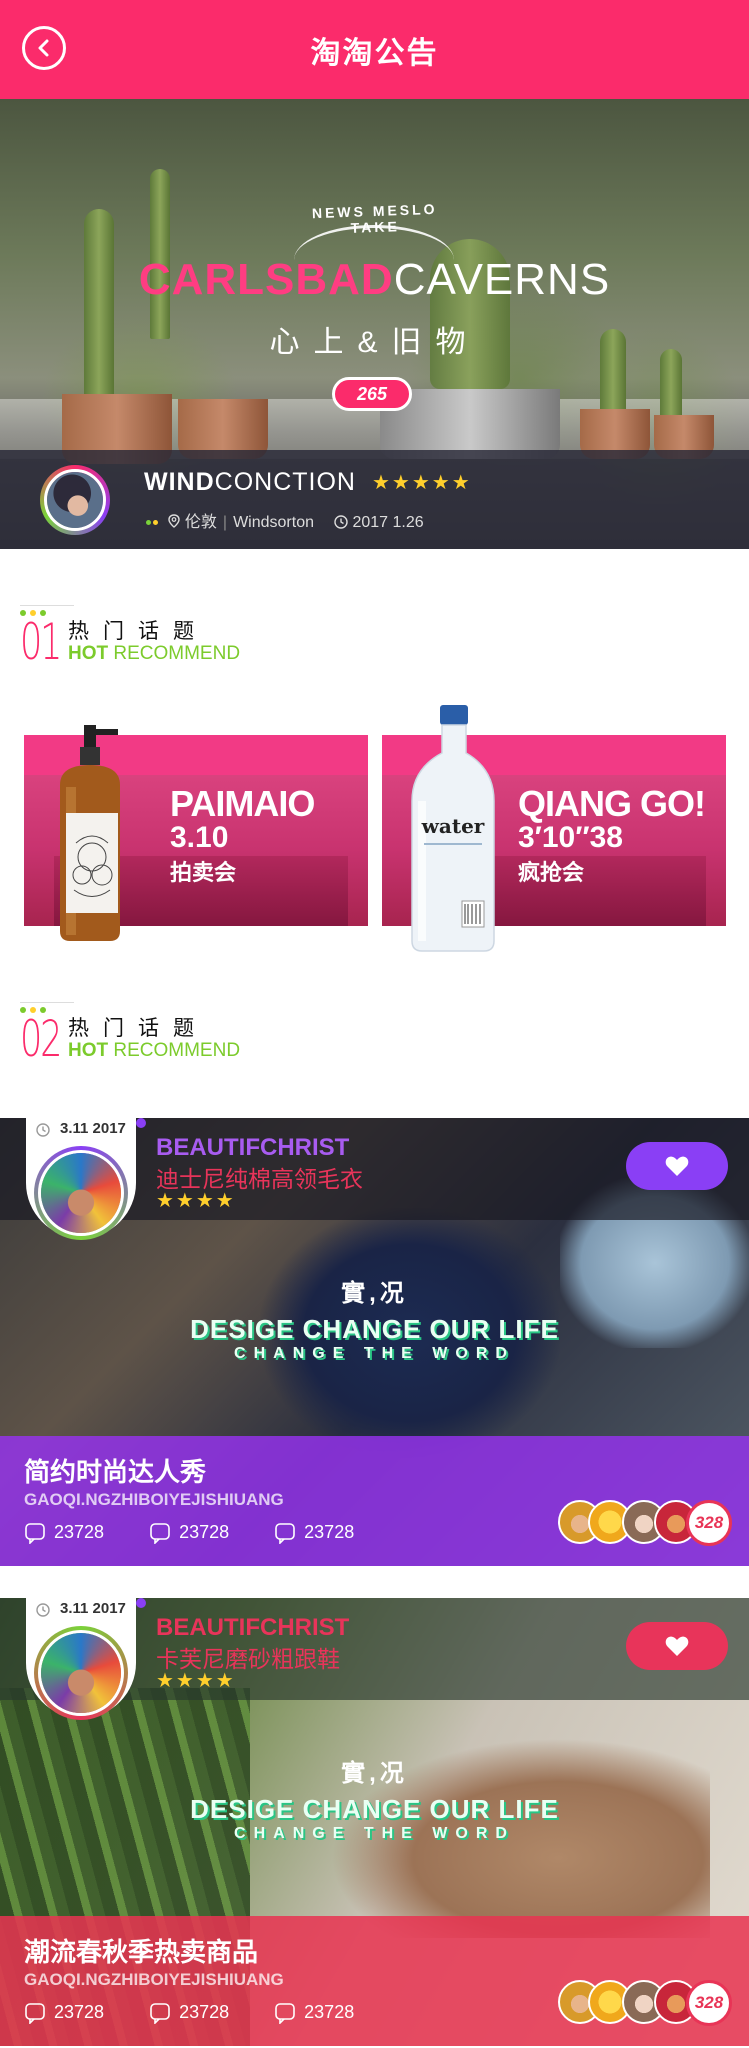 The height and width of the screenshot is (2048, 749). I want to click on rating-stars: ★★★★★, so click(422, 483).